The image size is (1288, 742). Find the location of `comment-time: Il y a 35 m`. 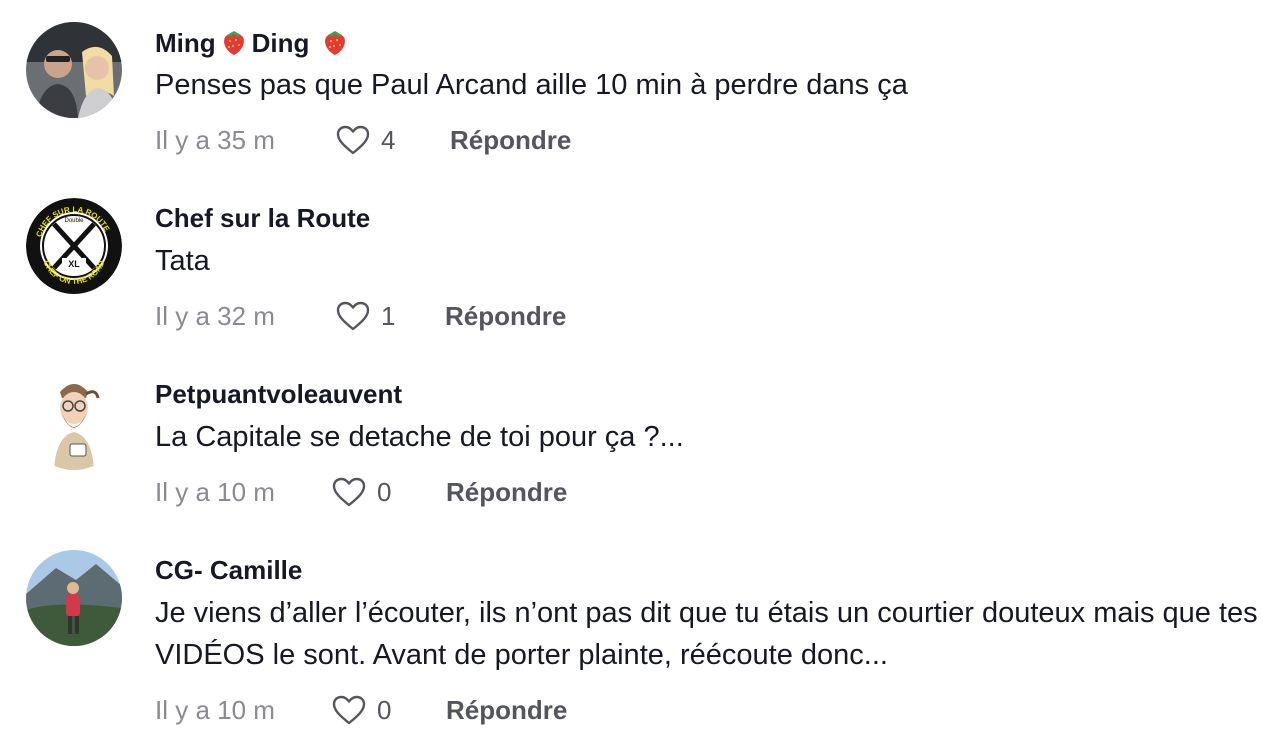

comment-time: Il y a 35 m is located at coordinates (215, 139).